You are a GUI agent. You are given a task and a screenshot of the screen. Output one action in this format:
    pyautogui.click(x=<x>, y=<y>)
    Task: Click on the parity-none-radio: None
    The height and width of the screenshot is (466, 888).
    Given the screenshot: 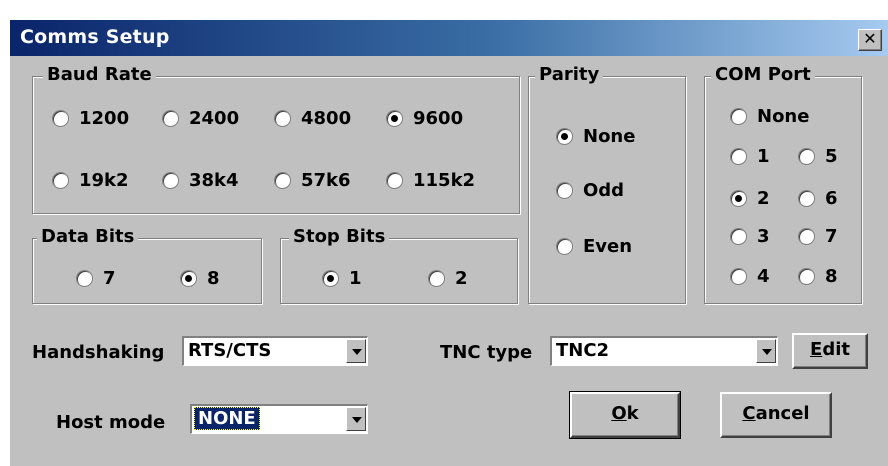 What is the action you would take?
    pyautogui.click(x=595, y=136)
    